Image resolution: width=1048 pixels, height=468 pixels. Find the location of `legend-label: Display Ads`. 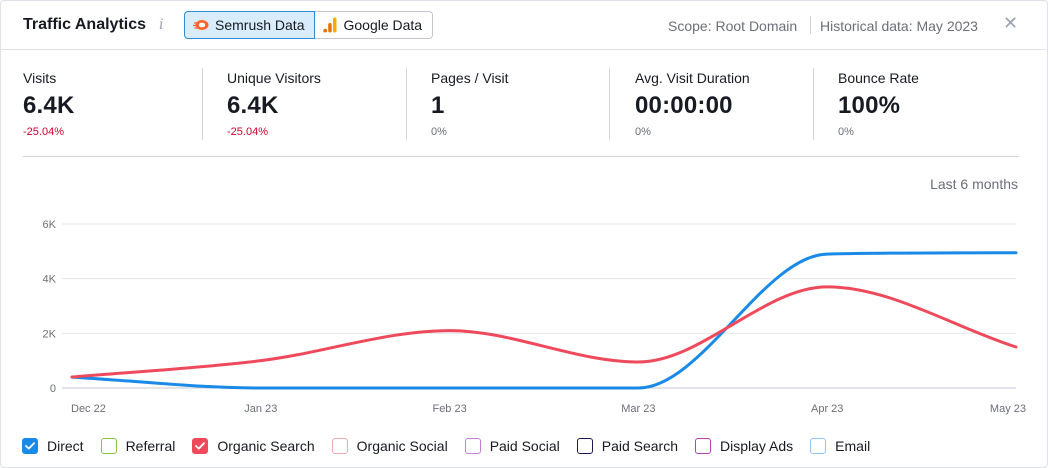

legend-label: Display Ads is located at coordinates (757, 446).